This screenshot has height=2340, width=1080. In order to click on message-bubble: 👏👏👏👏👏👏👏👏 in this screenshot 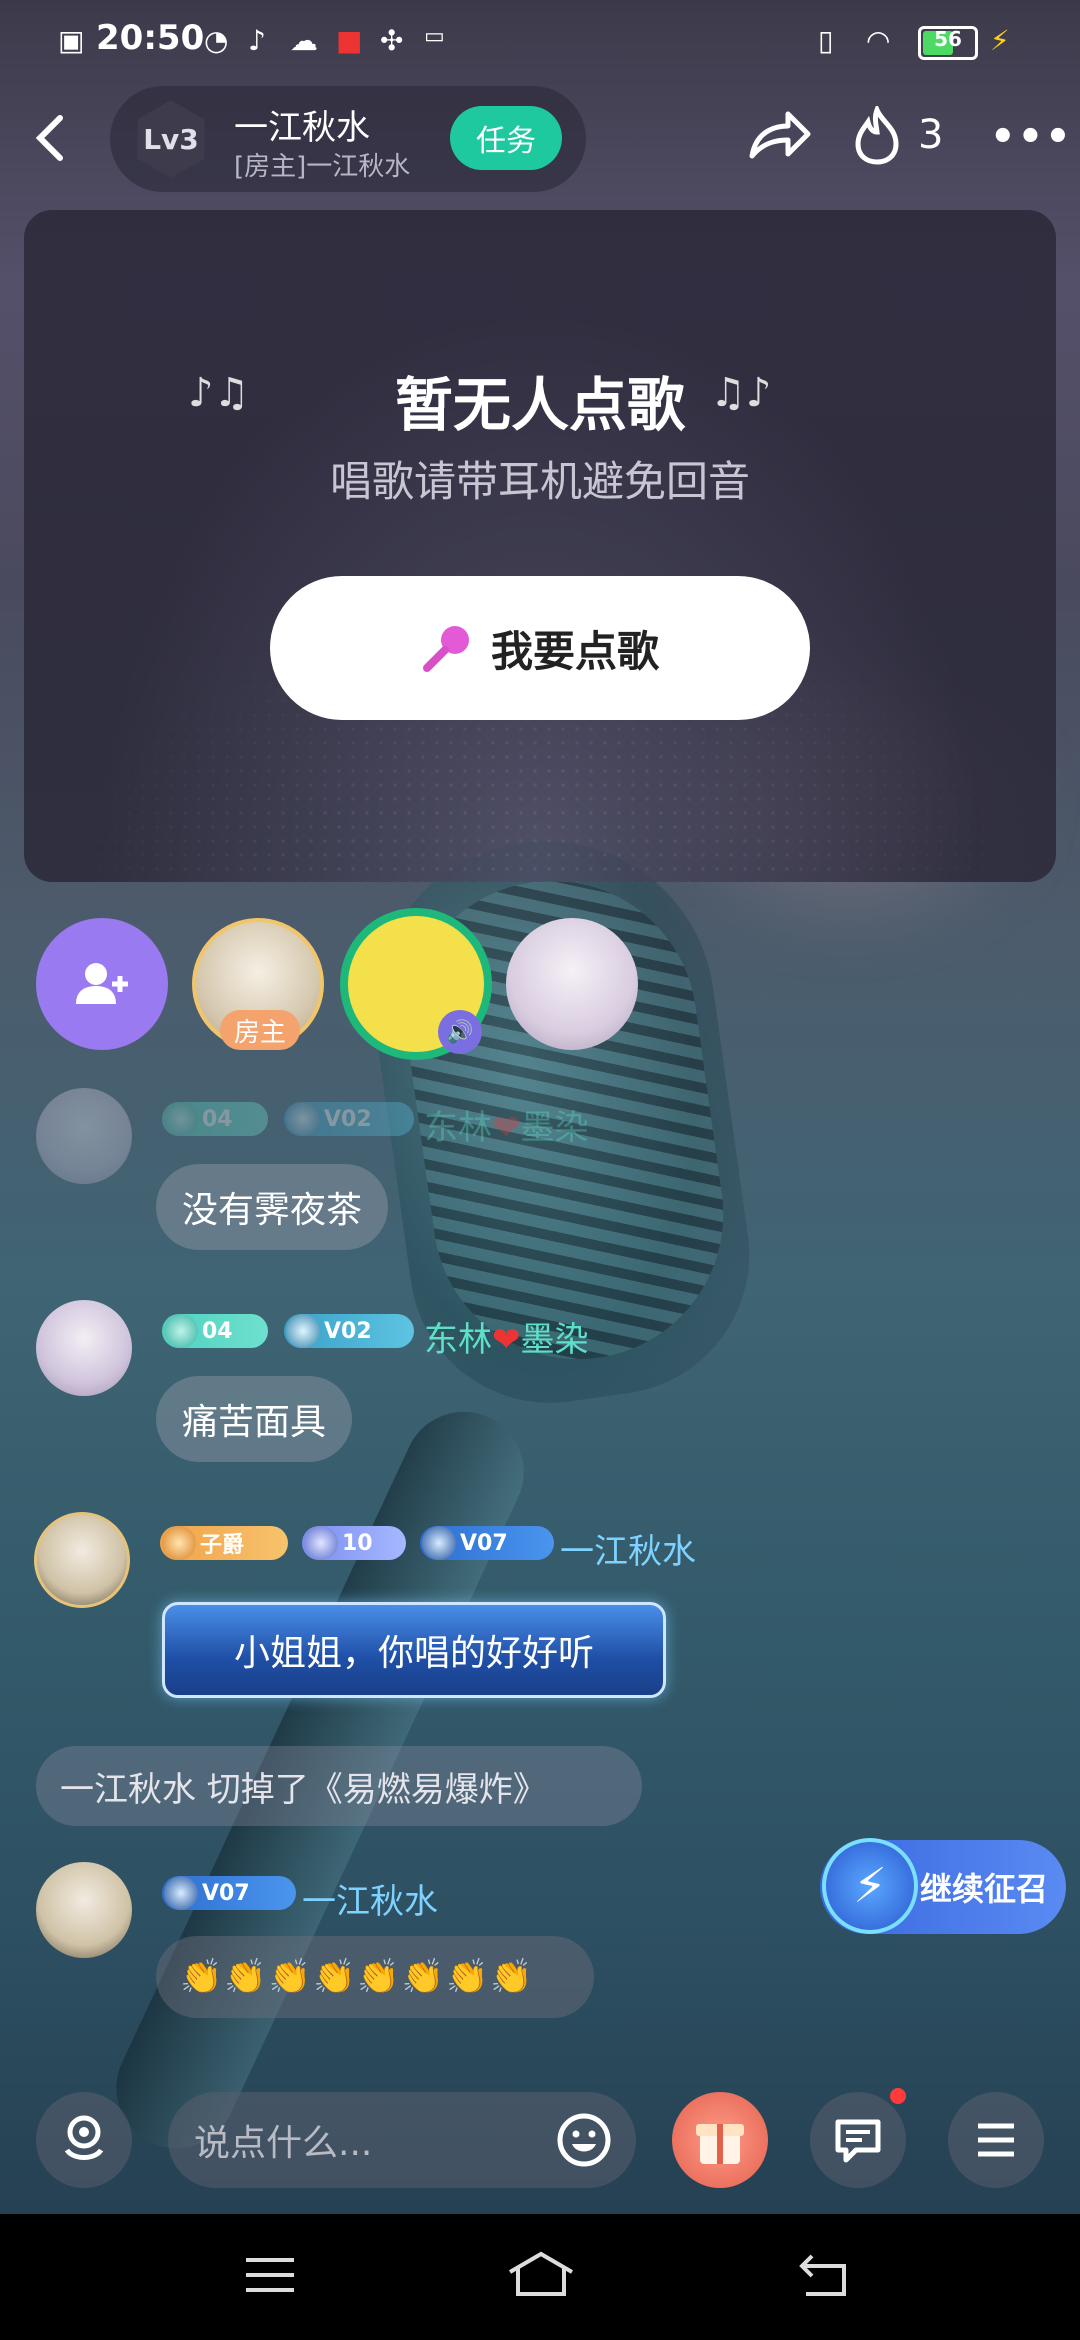, I will do `click(375, 1977)`.